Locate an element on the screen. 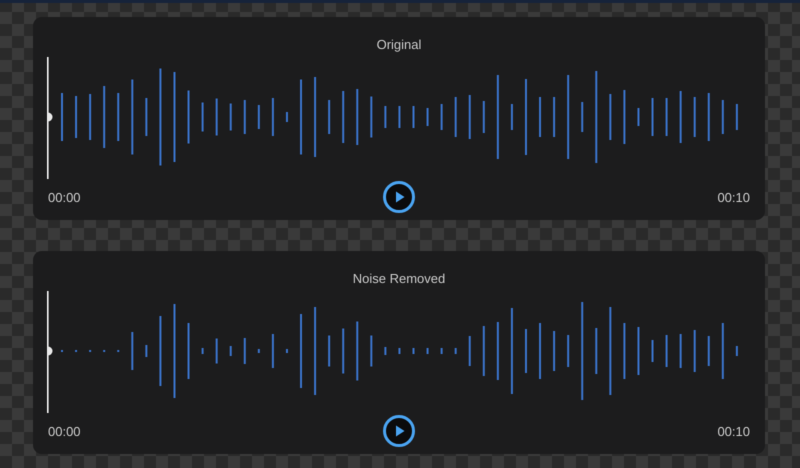 Image resolution: width=800 pixels, height=468 pixels. card-title: Noise Removed is located at coordinates (399, 279).